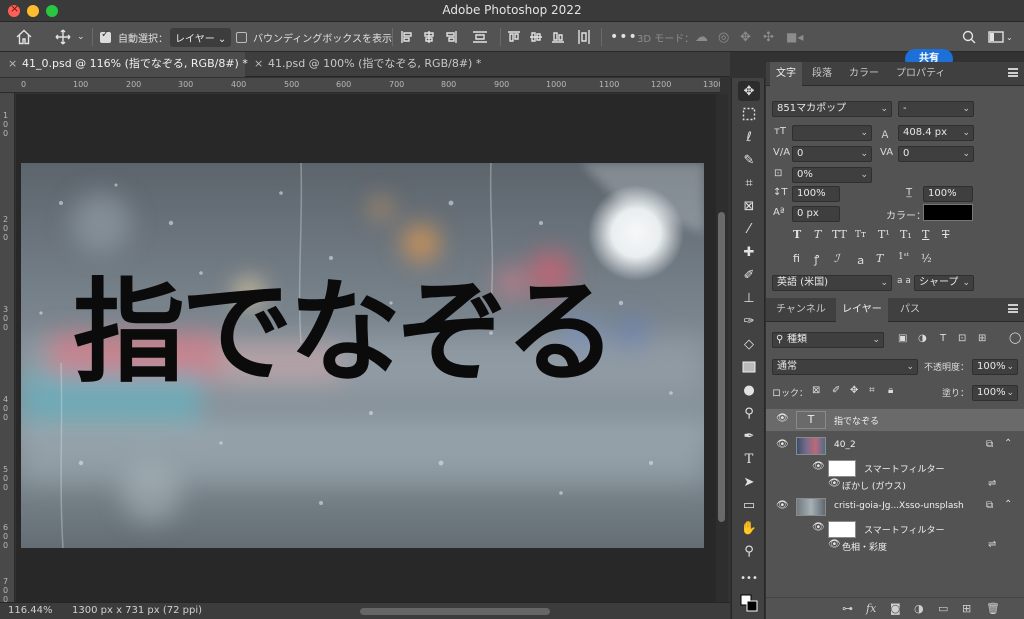  What do you see at coordinates (137, 610) in the screenshot?
I see `document-info: 1300 px x 731 px (72 ppi)` at bounding box center [137, 610].